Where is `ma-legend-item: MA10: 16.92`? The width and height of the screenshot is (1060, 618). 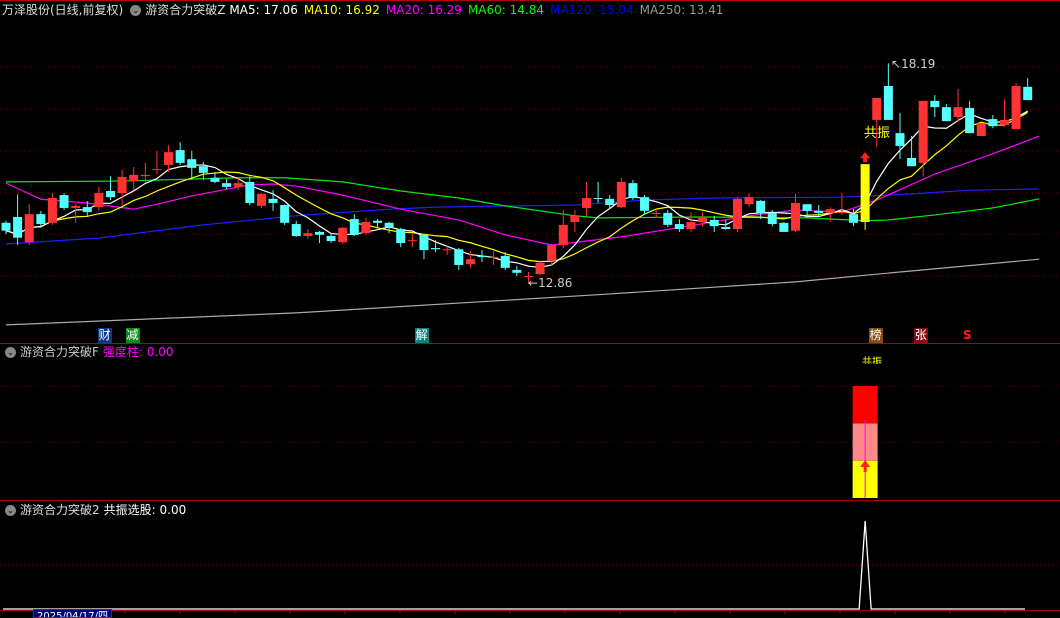
ma-legend-item: MA10: 16.92 is located at coordinates (341, 10).